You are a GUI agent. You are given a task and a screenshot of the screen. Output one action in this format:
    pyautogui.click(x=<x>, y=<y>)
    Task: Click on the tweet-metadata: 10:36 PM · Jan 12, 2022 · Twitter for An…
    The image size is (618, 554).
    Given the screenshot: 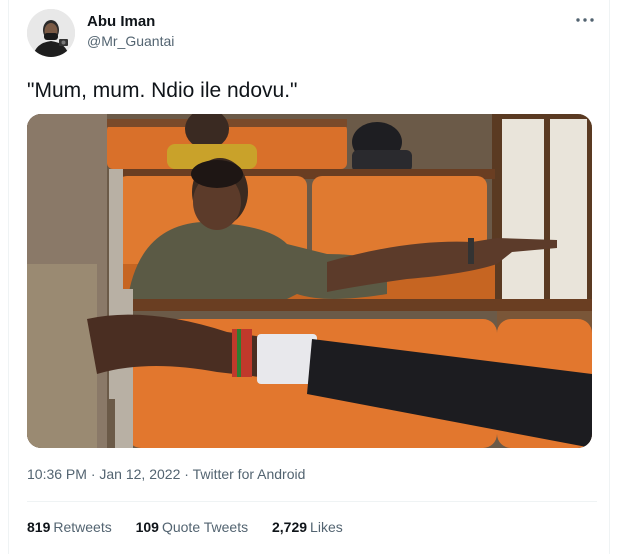 What is the action you would take?
    pyautogui.click(x=166, y=474)
    